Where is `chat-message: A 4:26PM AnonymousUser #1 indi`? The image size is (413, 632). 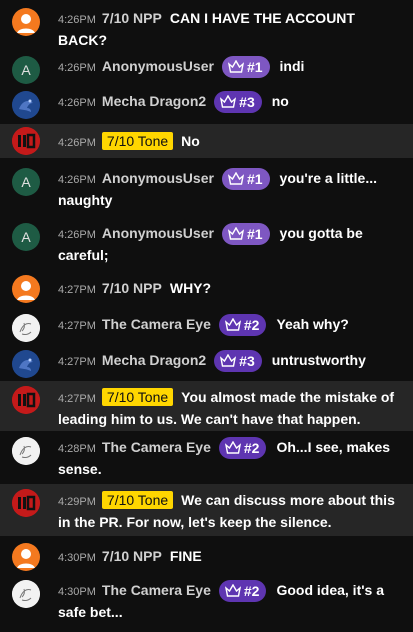
chat-message: A 4:26PM AnonymousUser #1 indi is located at coordinates (206, 70).